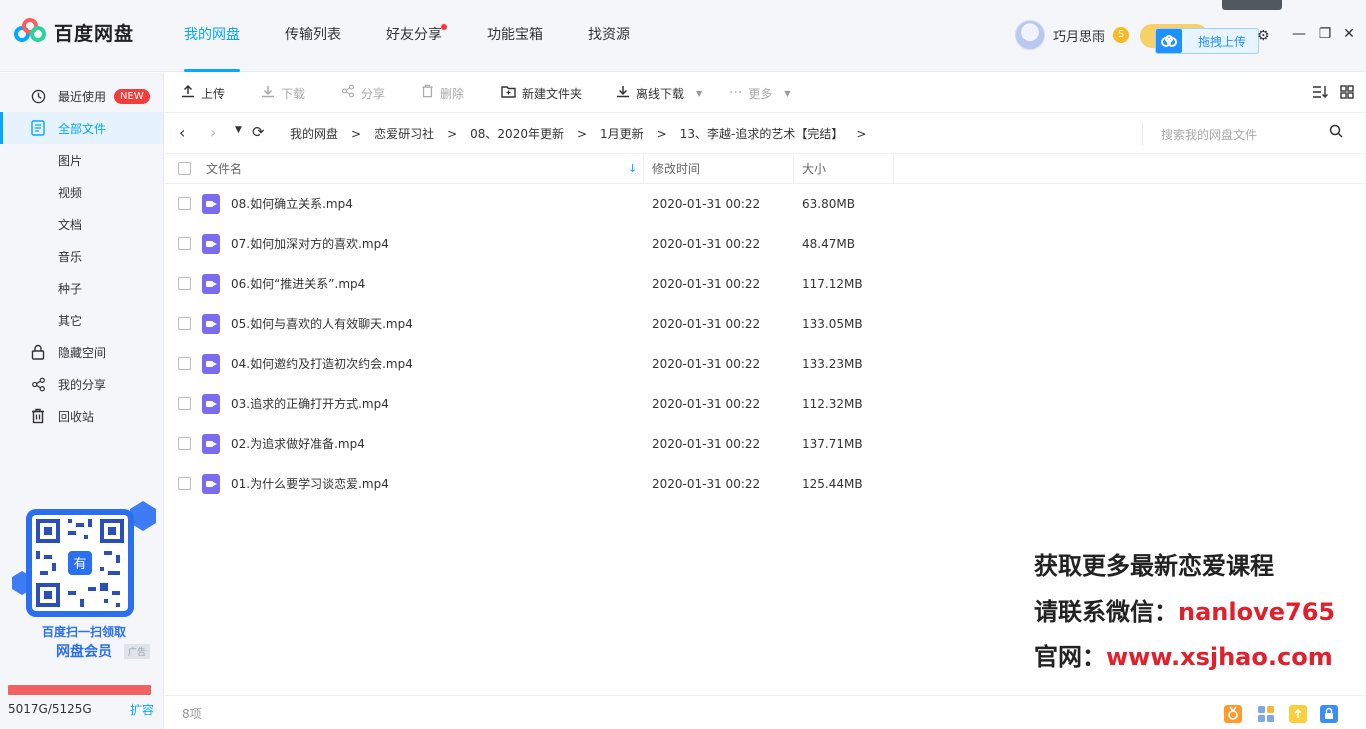 This screenshot has height=729, width=1366. I want to click on sidebar-item-images: 图片, so click(81, 160).